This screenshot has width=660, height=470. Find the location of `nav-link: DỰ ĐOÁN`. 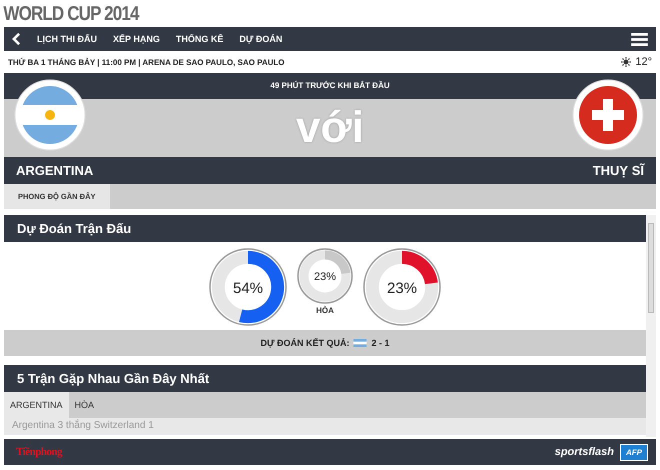

nav-link: DỰ ĐOÁN is located at coordinates (260, 39).